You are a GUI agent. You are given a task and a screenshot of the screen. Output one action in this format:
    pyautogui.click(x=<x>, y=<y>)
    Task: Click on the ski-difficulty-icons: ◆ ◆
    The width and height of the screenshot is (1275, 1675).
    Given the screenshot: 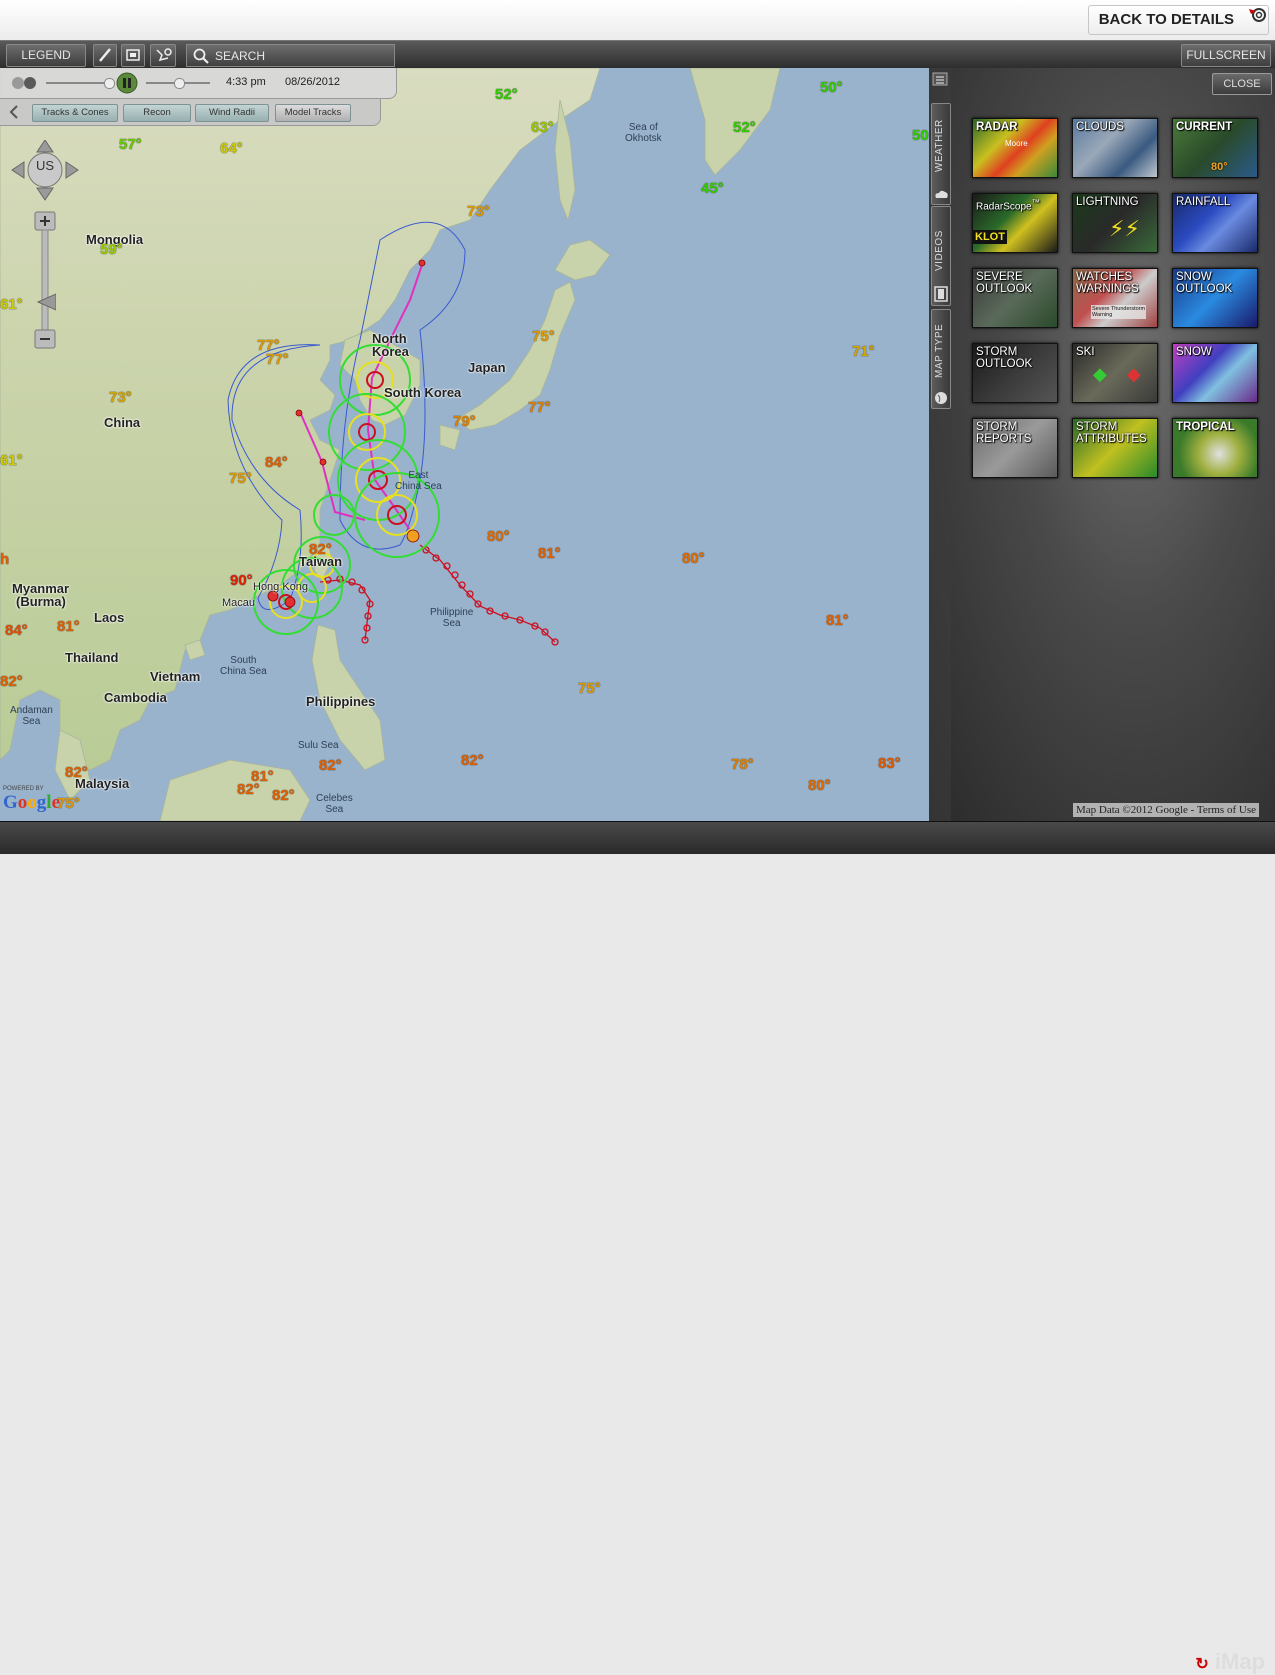 What is the action you would take?
    pyautogui.click(x=1117, y=374)
    